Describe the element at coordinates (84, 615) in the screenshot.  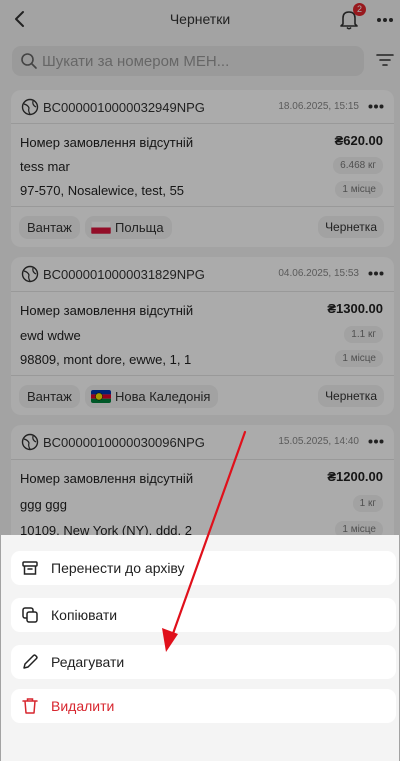
I see `copy-label: Копіювати` at that location.